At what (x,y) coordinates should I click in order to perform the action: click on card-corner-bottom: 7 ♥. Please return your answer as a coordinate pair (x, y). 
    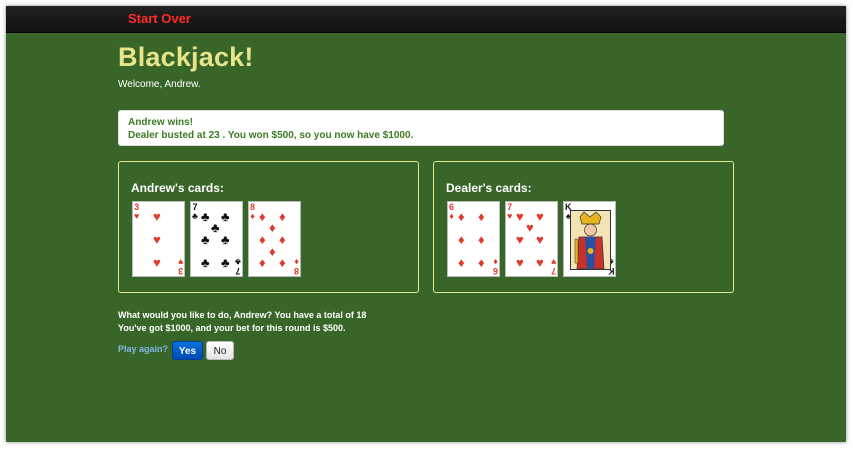
    Looking at the image, I should click on (553, 266).